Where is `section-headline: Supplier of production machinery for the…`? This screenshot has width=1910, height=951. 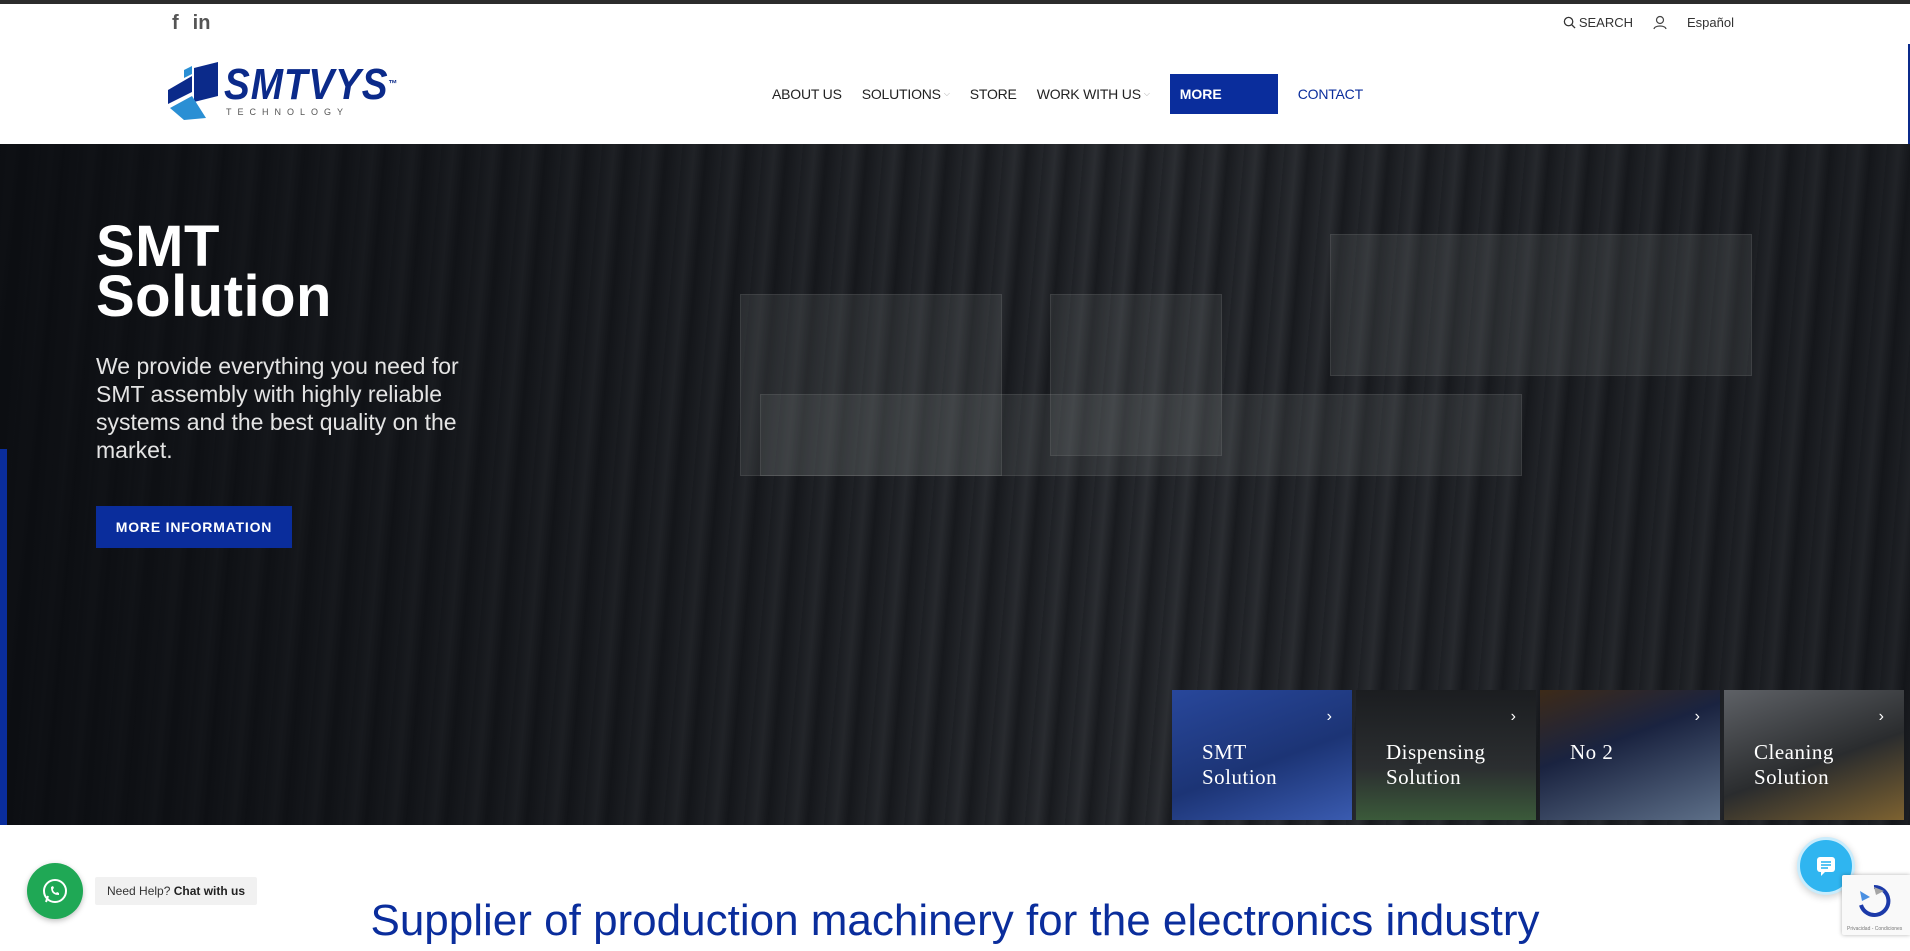 section-headline: Supplier of production machinery for the… is located at coordinates (955, 920).